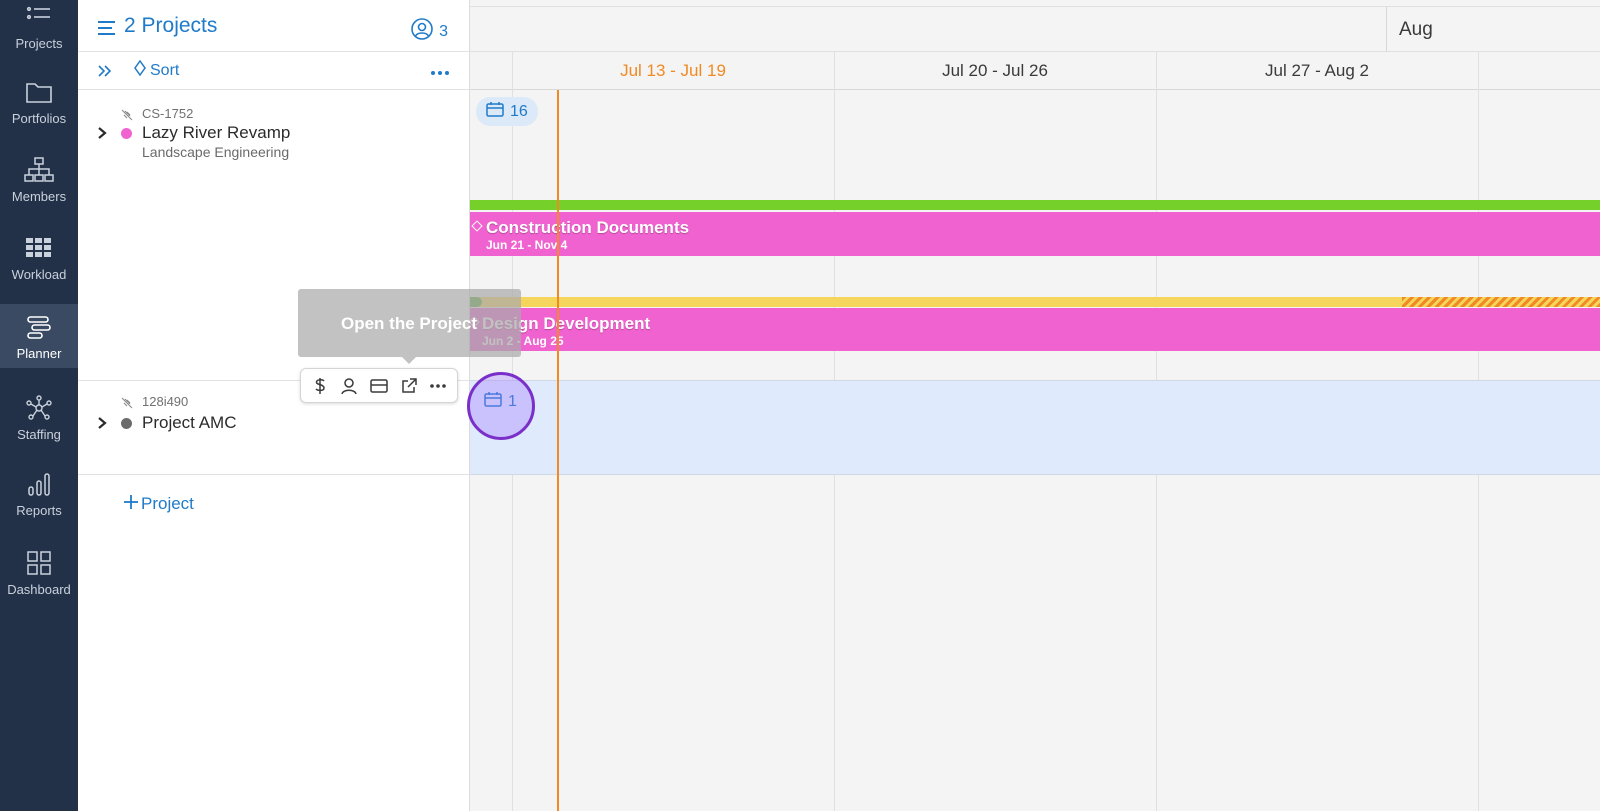 This screenshot has width=1600, height=811. What do you see at coordinates (189, 423) in the screenshot?
I see `project-name: Project AMC` at bounding box center [189, 423].